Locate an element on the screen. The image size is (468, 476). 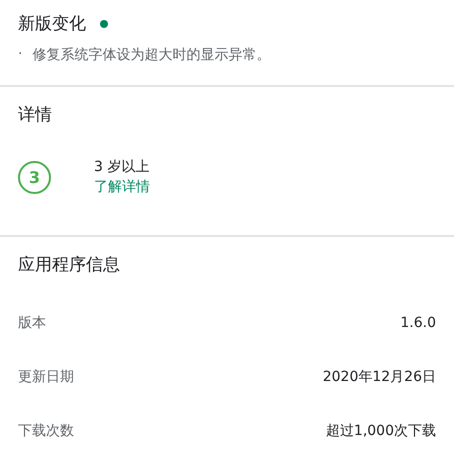
info-value: 1.6.0 is located at coordinates (418, 323).